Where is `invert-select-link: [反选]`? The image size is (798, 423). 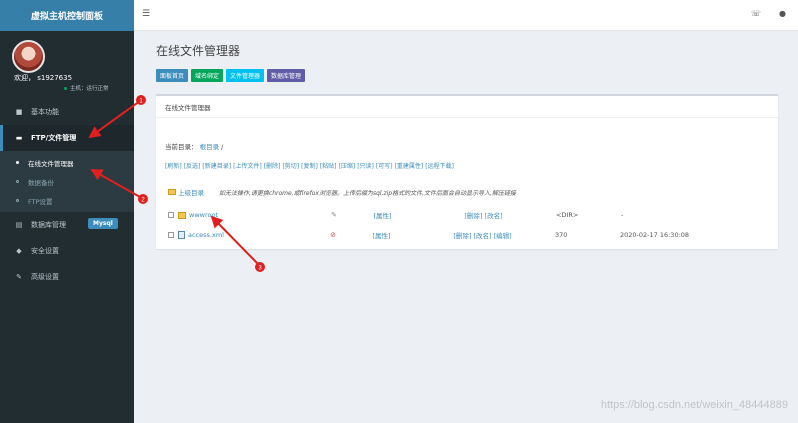
invert-select-link: [反选] is located at coordinates (192, 165).